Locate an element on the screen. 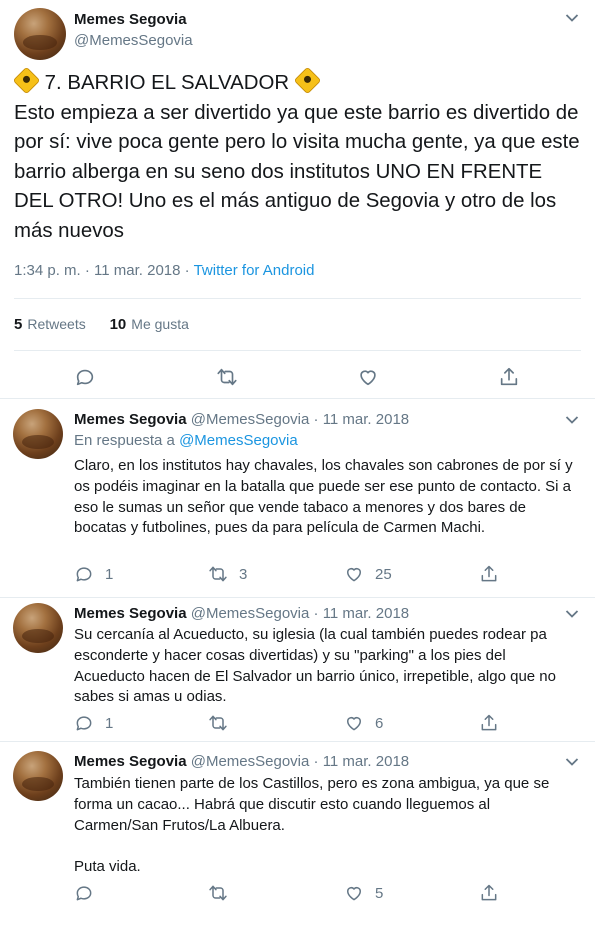 This screenshot has width=595, height=926. tweet-source: Twitter for Android is located at coordinates (254, 270).